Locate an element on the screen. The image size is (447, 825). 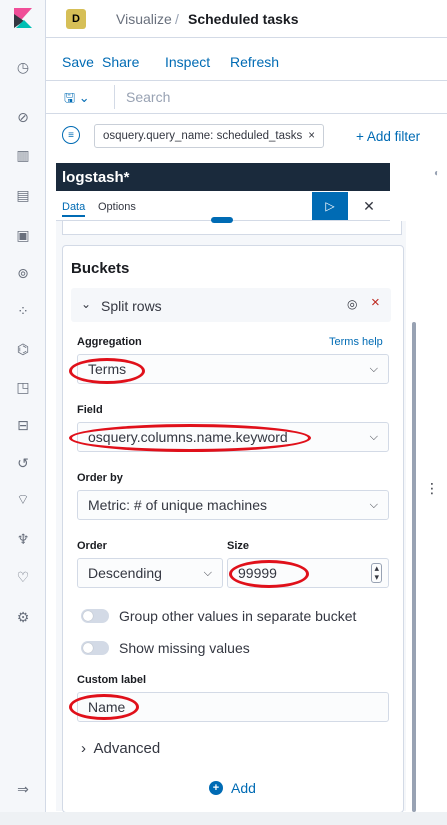
infra-icon: ⌬ is located at coordinates (23, 350).